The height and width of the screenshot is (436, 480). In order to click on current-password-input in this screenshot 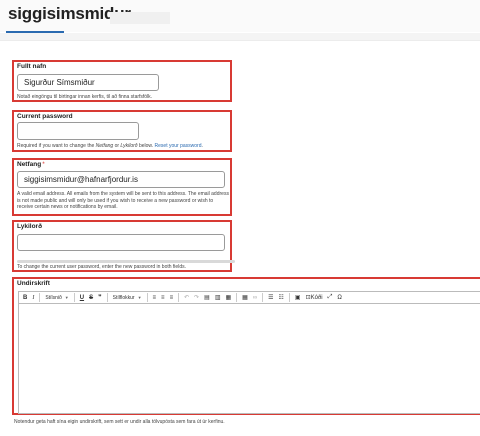, I will do `click(78, 131)`.